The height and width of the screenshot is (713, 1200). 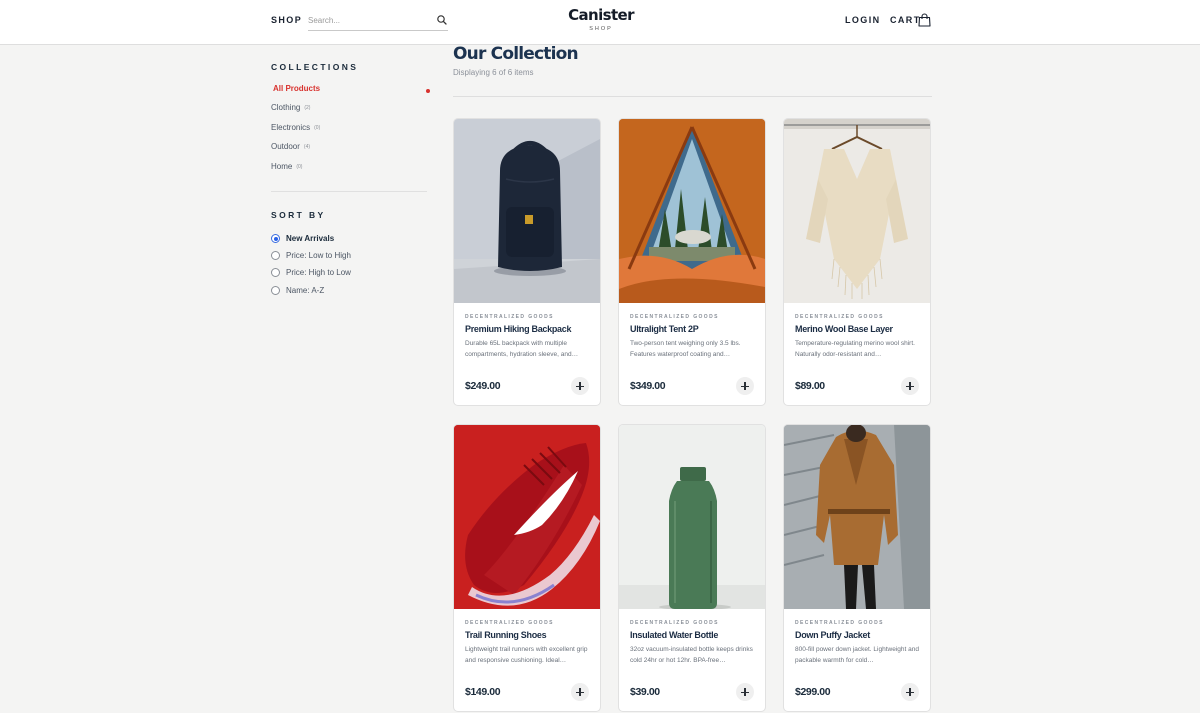 What do you see at coordinates (285, 147) in the screenshot?
I see `collection-label: Outdoor` at bounding box center [285, 147].